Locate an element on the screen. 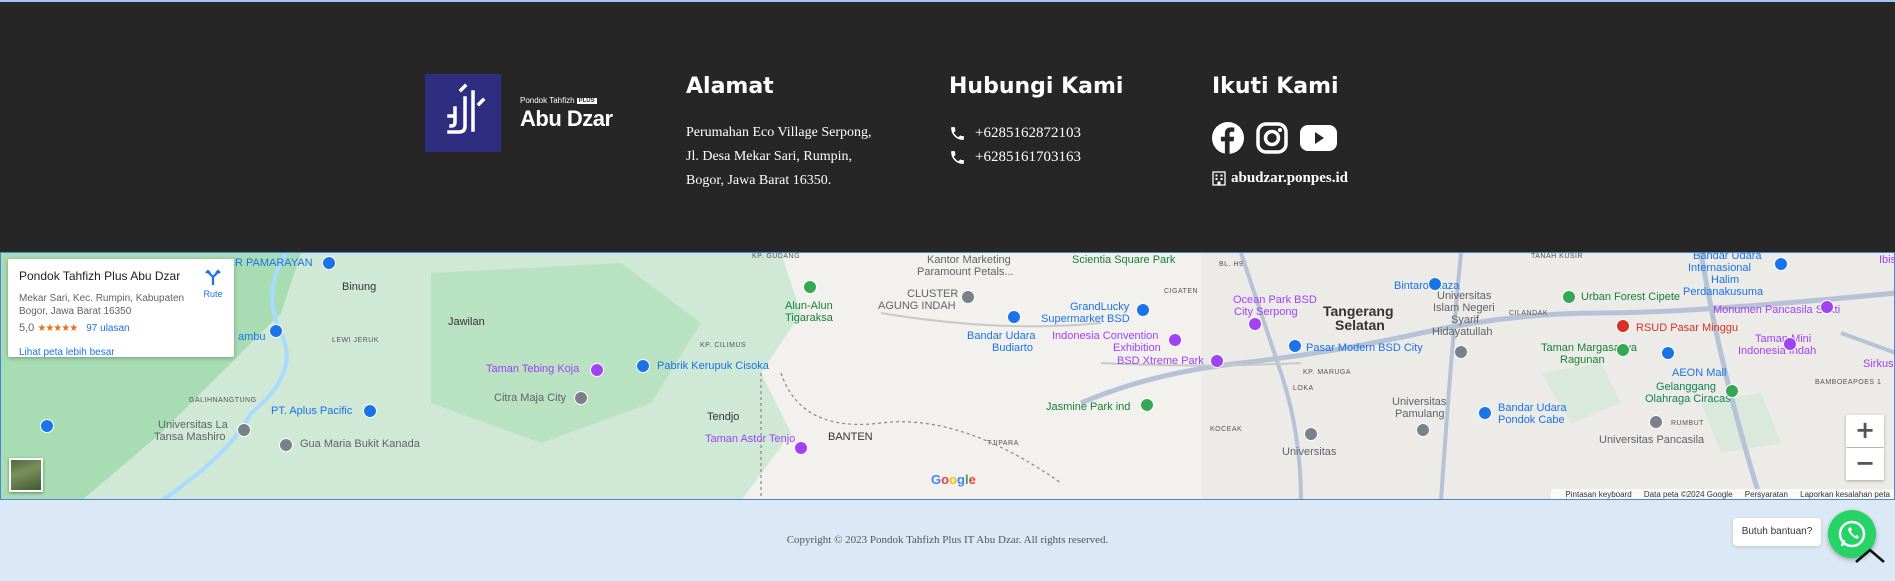  map-label: Urban Forest Cipete is located at coordinates (1631, 297).